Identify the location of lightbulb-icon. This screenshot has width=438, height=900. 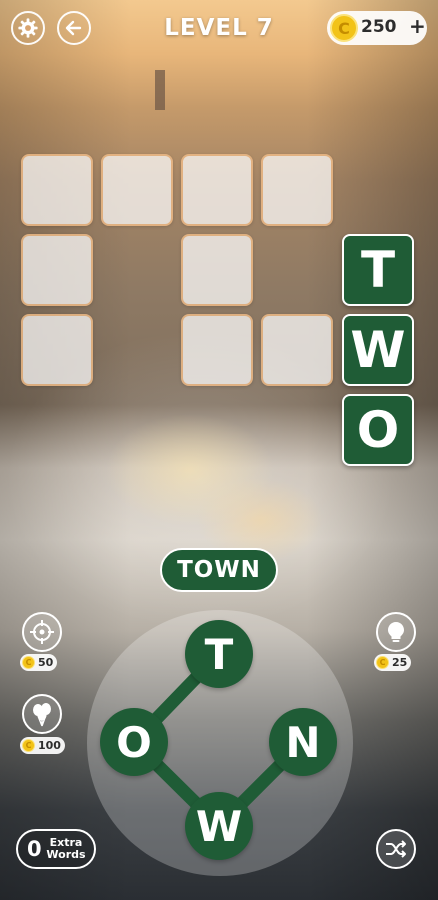
(396, 632).